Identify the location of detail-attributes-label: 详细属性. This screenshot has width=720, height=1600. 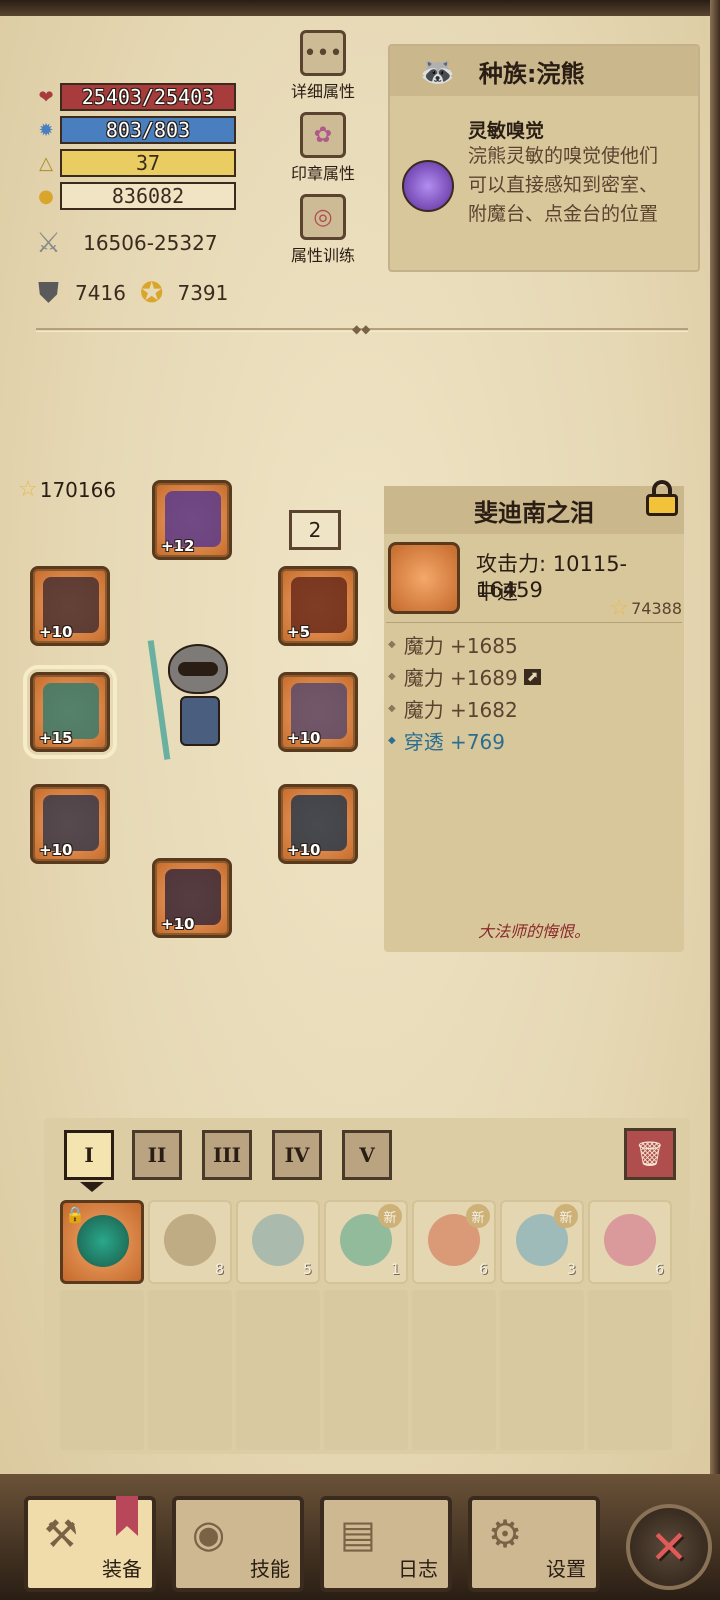
(322, 91).